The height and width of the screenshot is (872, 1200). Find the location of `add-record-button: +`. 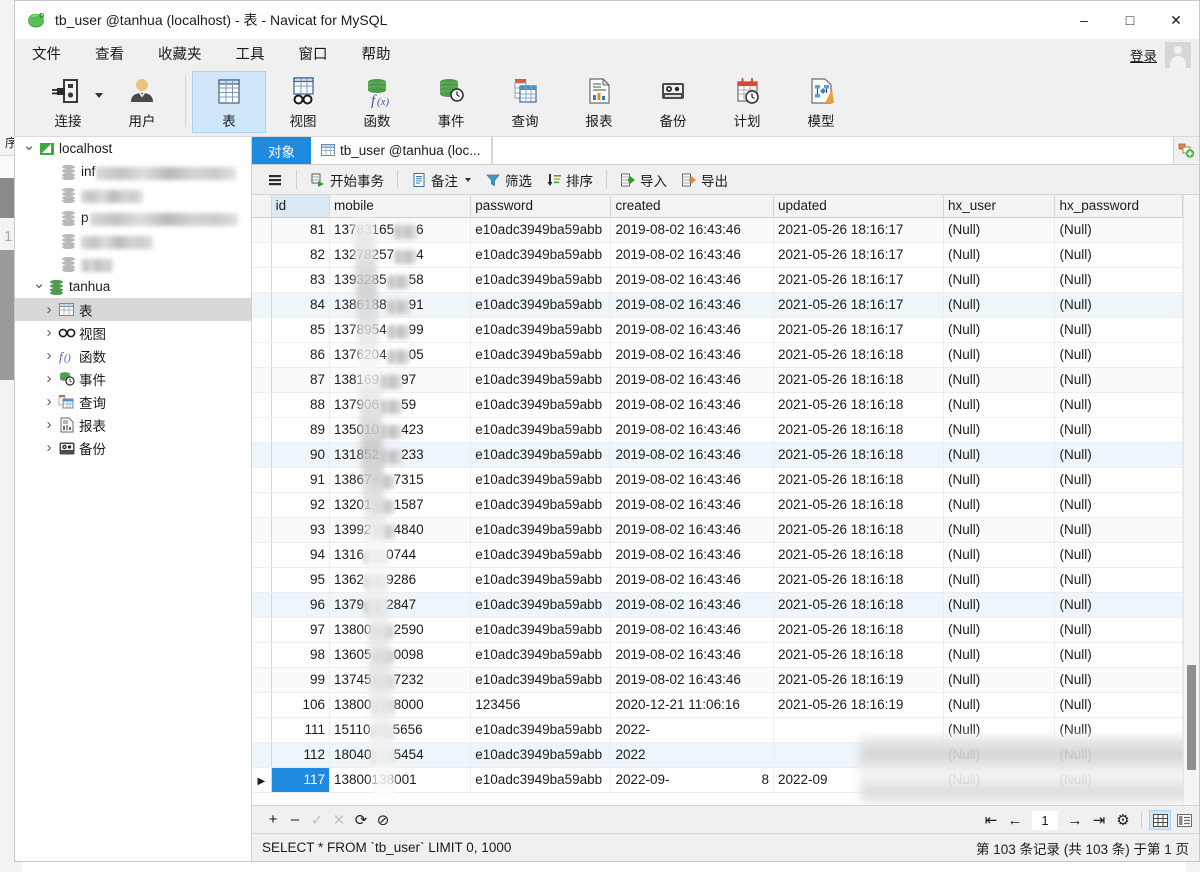

add-record-button: + is located at coordinates (273, 820).